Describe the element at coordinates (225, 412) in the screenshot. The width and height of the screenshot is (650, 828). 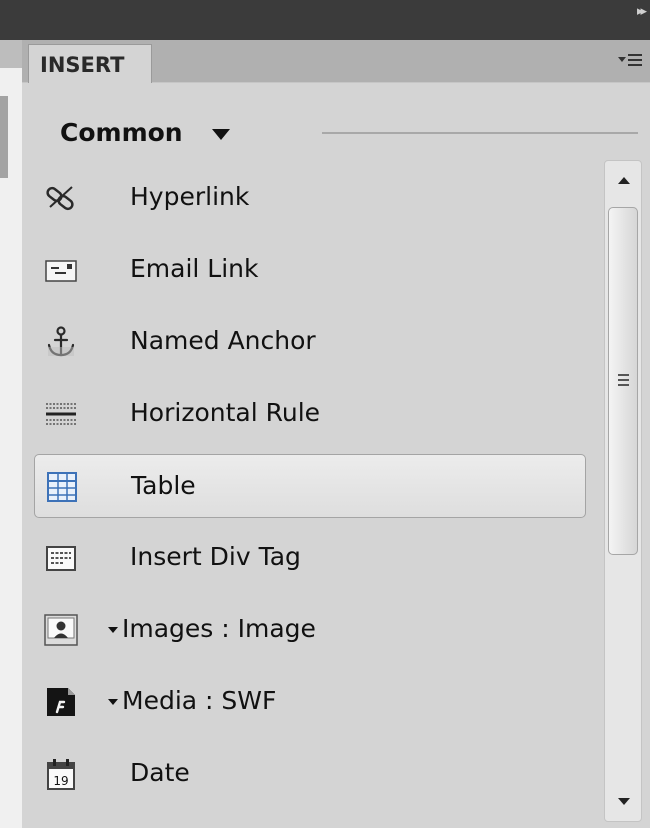
I see `insert-item-label: Horizontal Rule` at that location.